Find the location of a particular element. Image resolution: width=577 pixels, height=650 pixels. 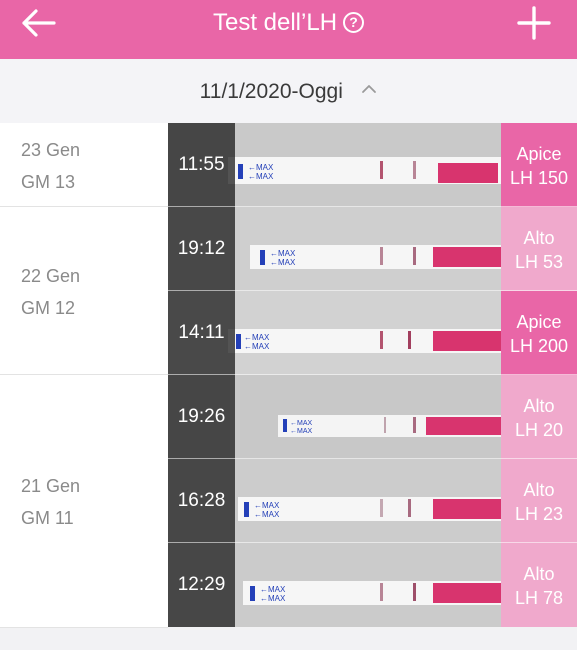

day-date: 21 Gen is located at coordinates (51, 486).